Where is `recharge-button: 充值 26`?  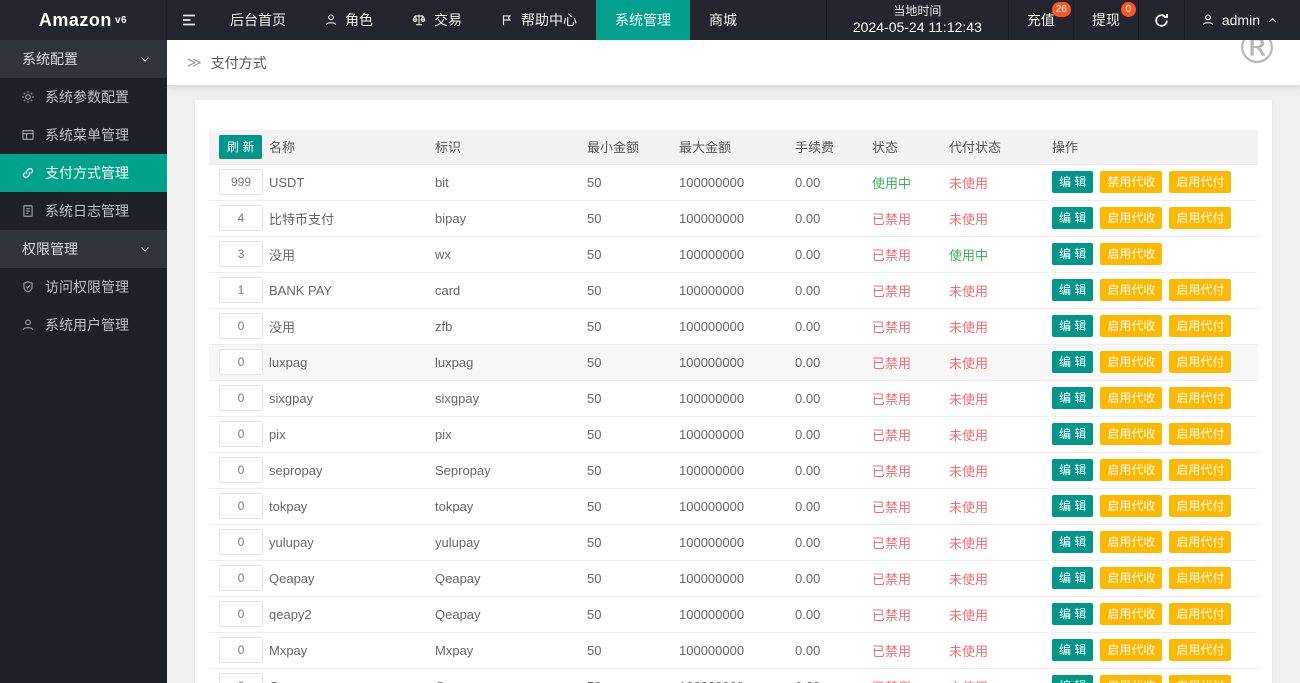 recharge-button: 充值 26 is located at coordinates (1040, 20).